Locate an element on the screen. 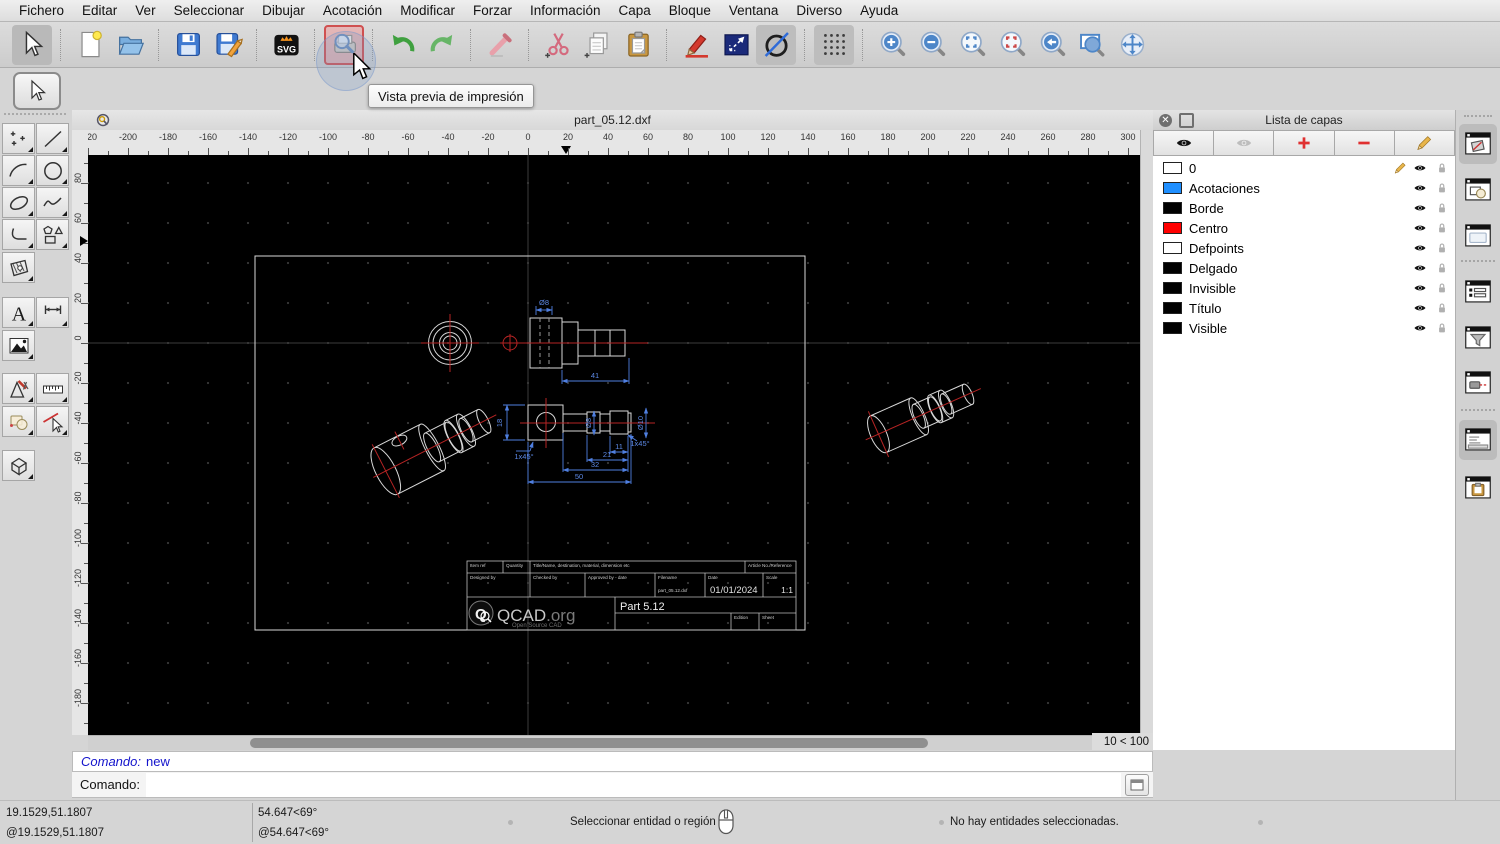 This screenshot has height=844, width=1500. pan-button is located at coordinates (1132, 45).